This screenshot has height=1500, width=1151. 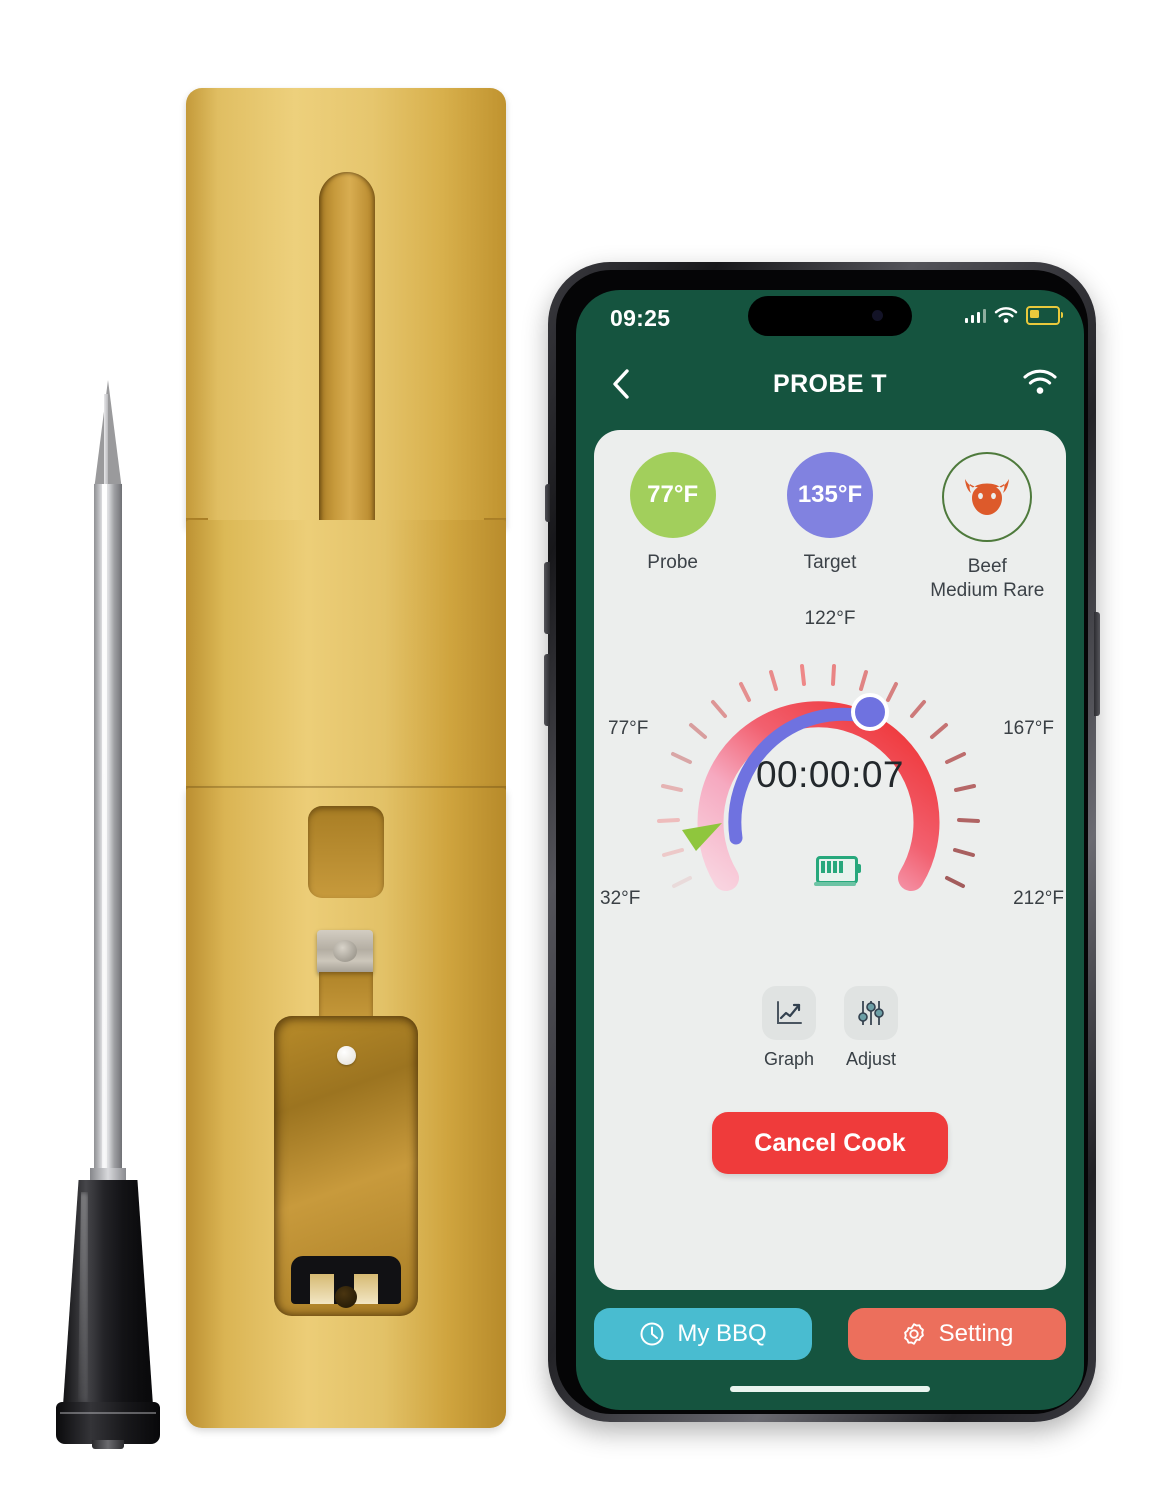 I want to click on graph-label: Graph, so click(x=789, y=1059).